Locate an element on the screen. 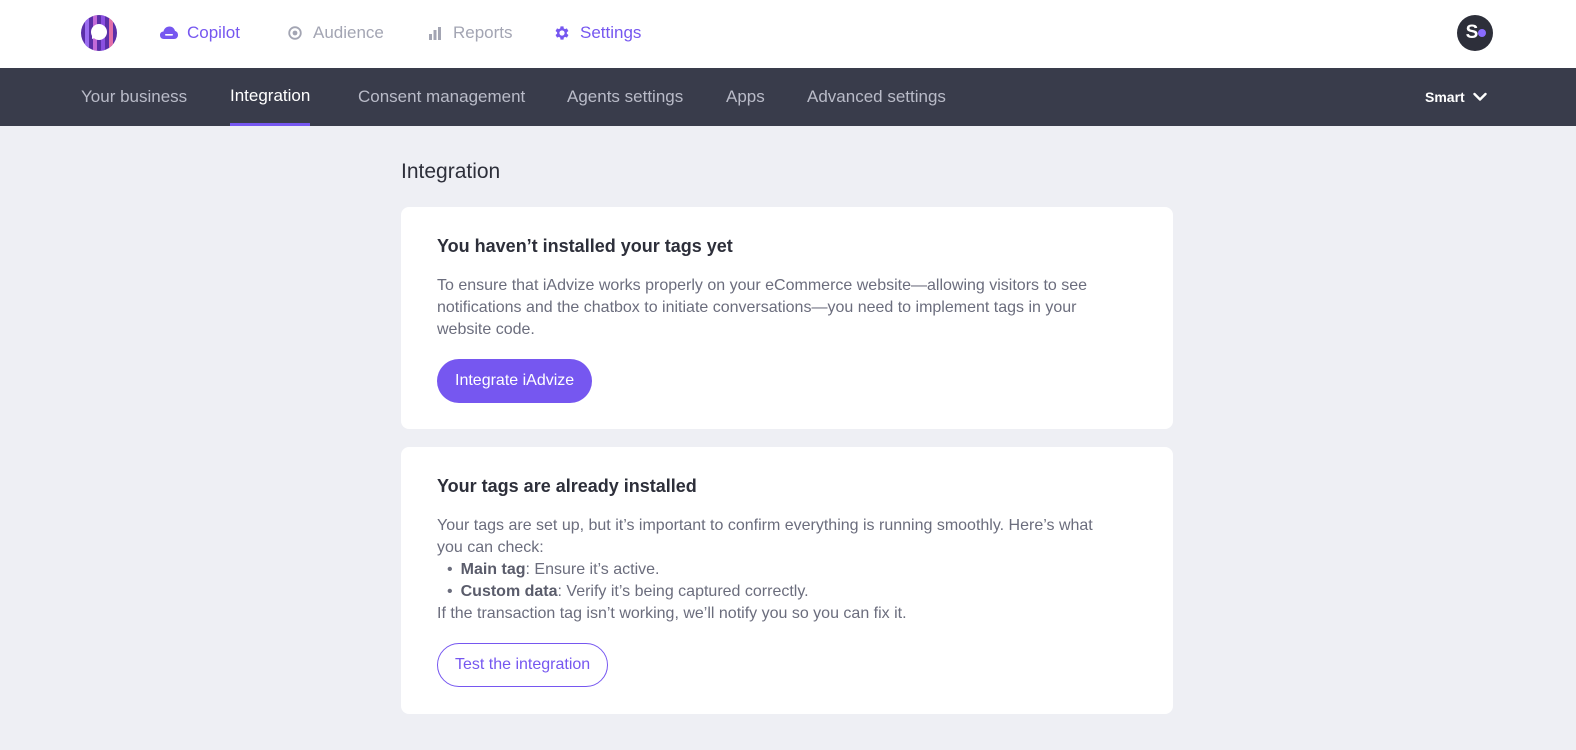 This screenshot has height=750, width=1576. topnav-settings-label: Settings is located at coordinates (611, 32).